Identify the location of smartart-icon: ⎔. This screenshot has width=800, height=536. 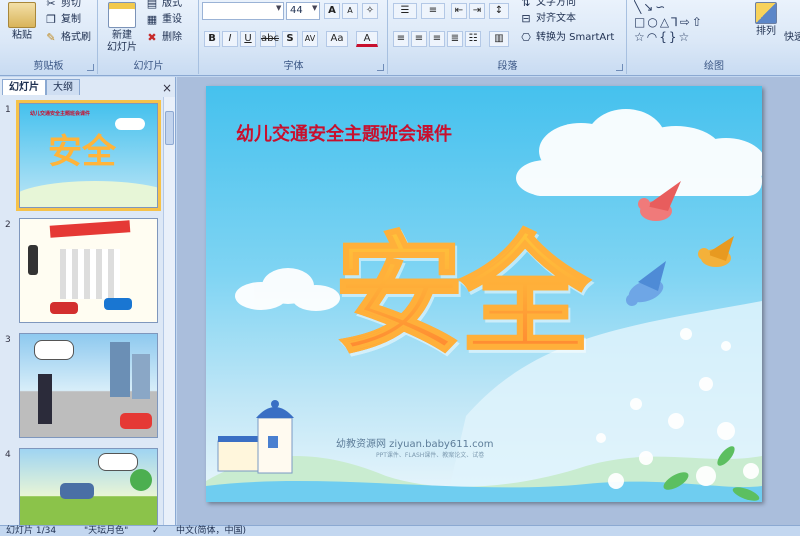
(526, 37).